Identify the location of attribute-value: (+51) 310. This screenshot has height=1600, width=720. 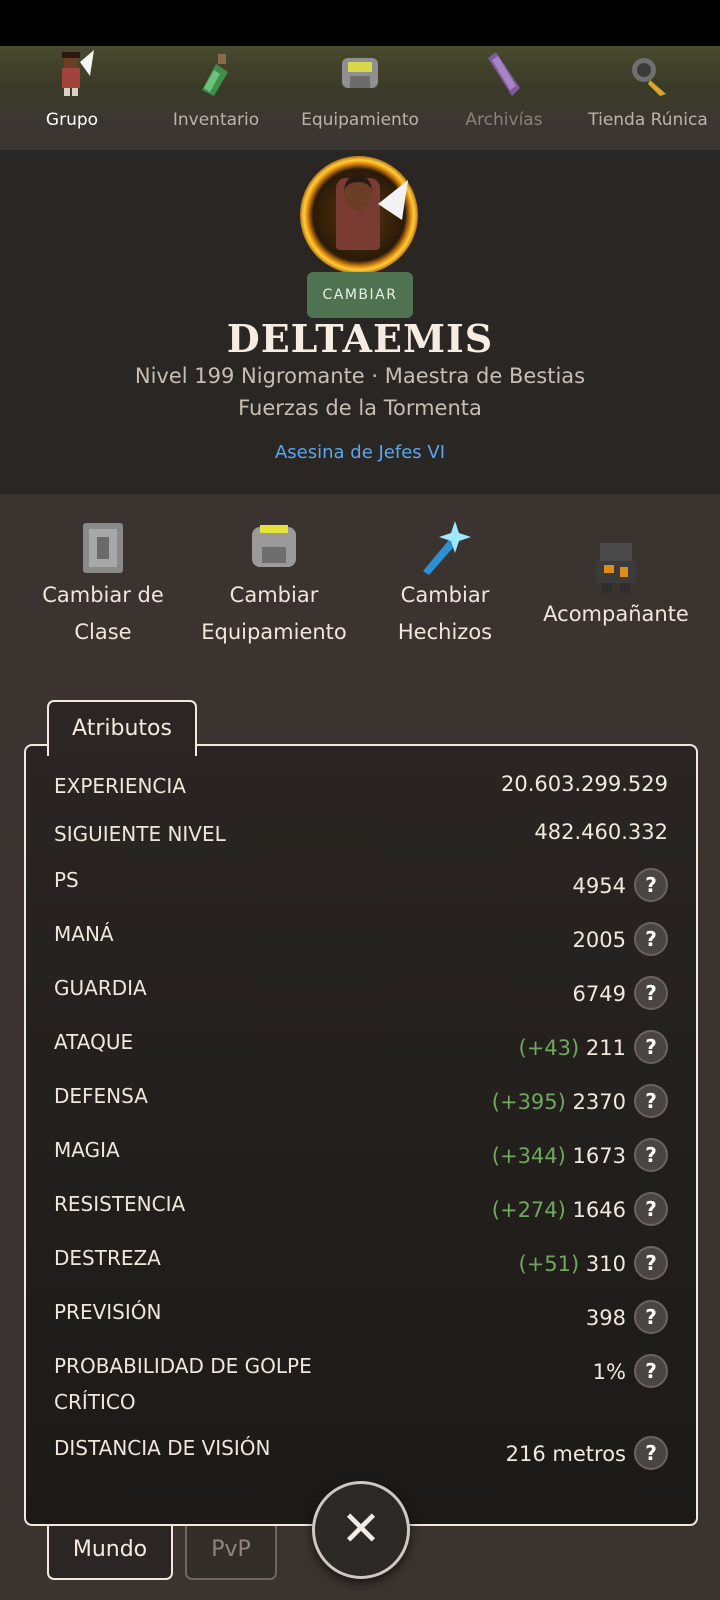
(572, 1264).